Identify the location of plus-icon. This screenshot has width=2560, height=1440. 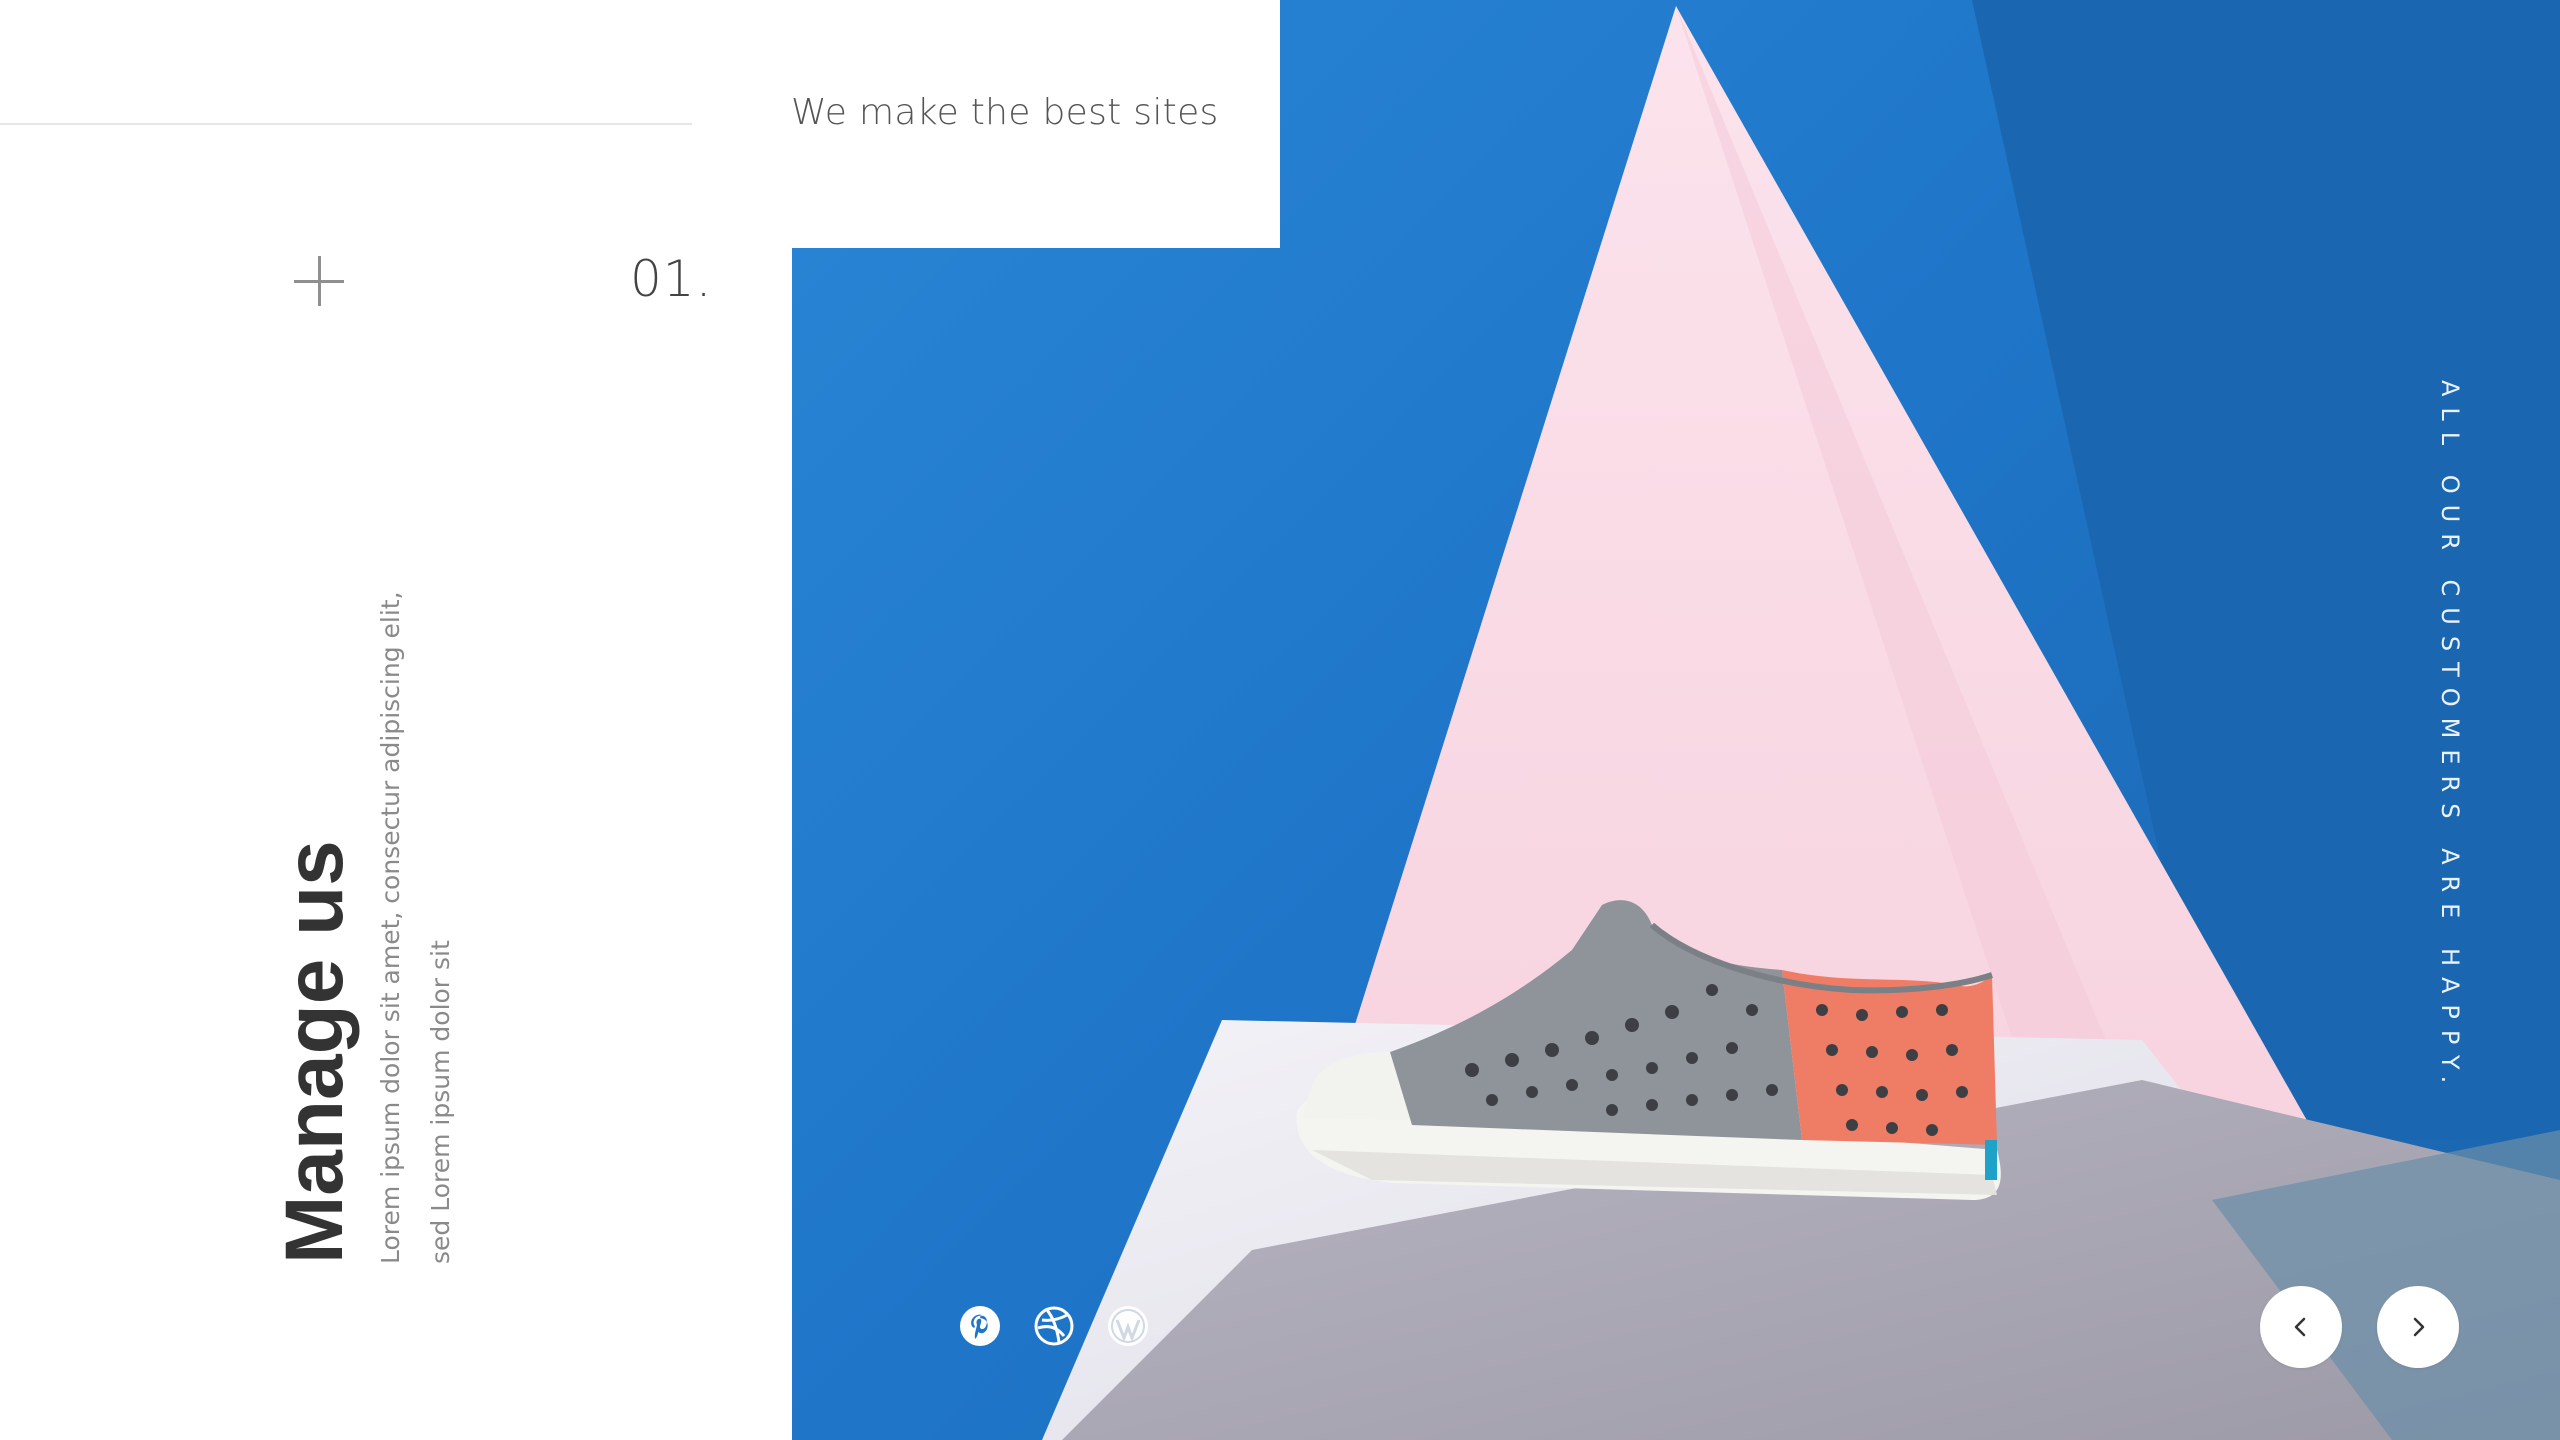
(319, 281).